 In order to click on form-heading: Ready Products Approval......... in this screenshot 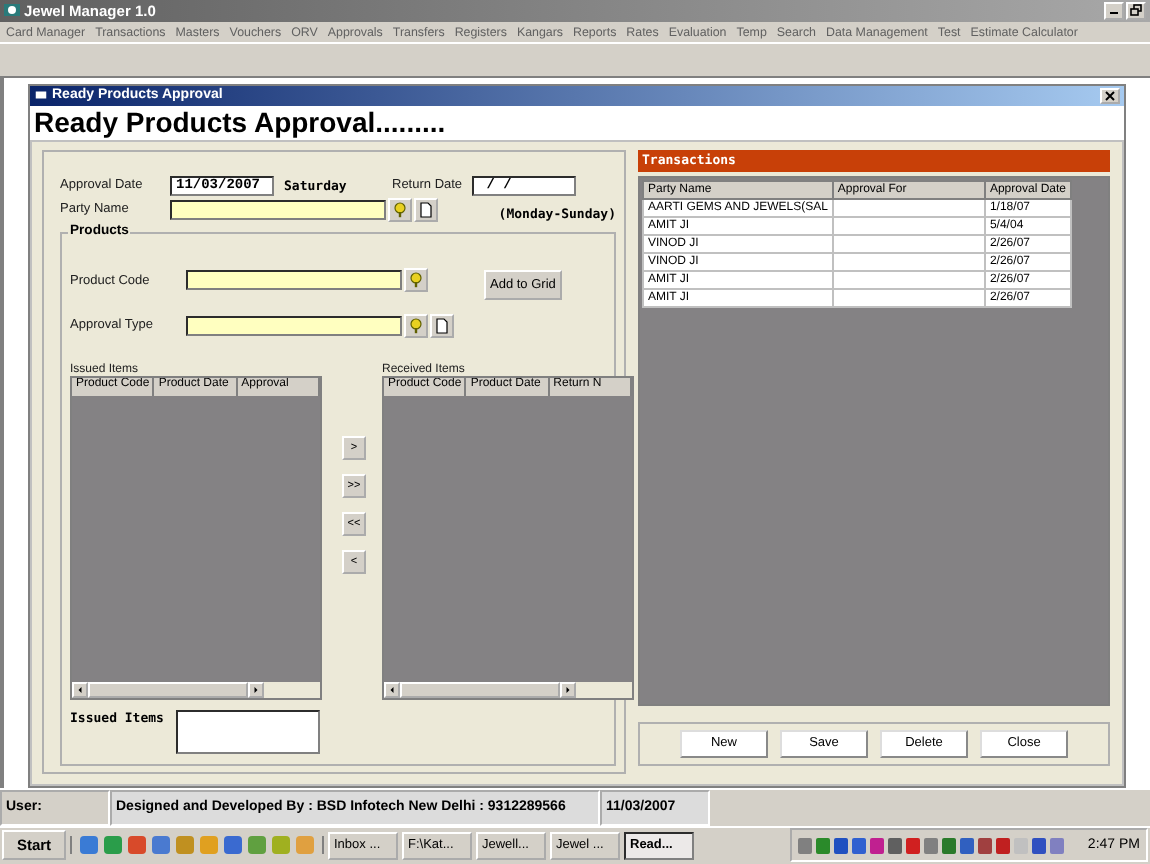, I will do `click(577, 122)`.